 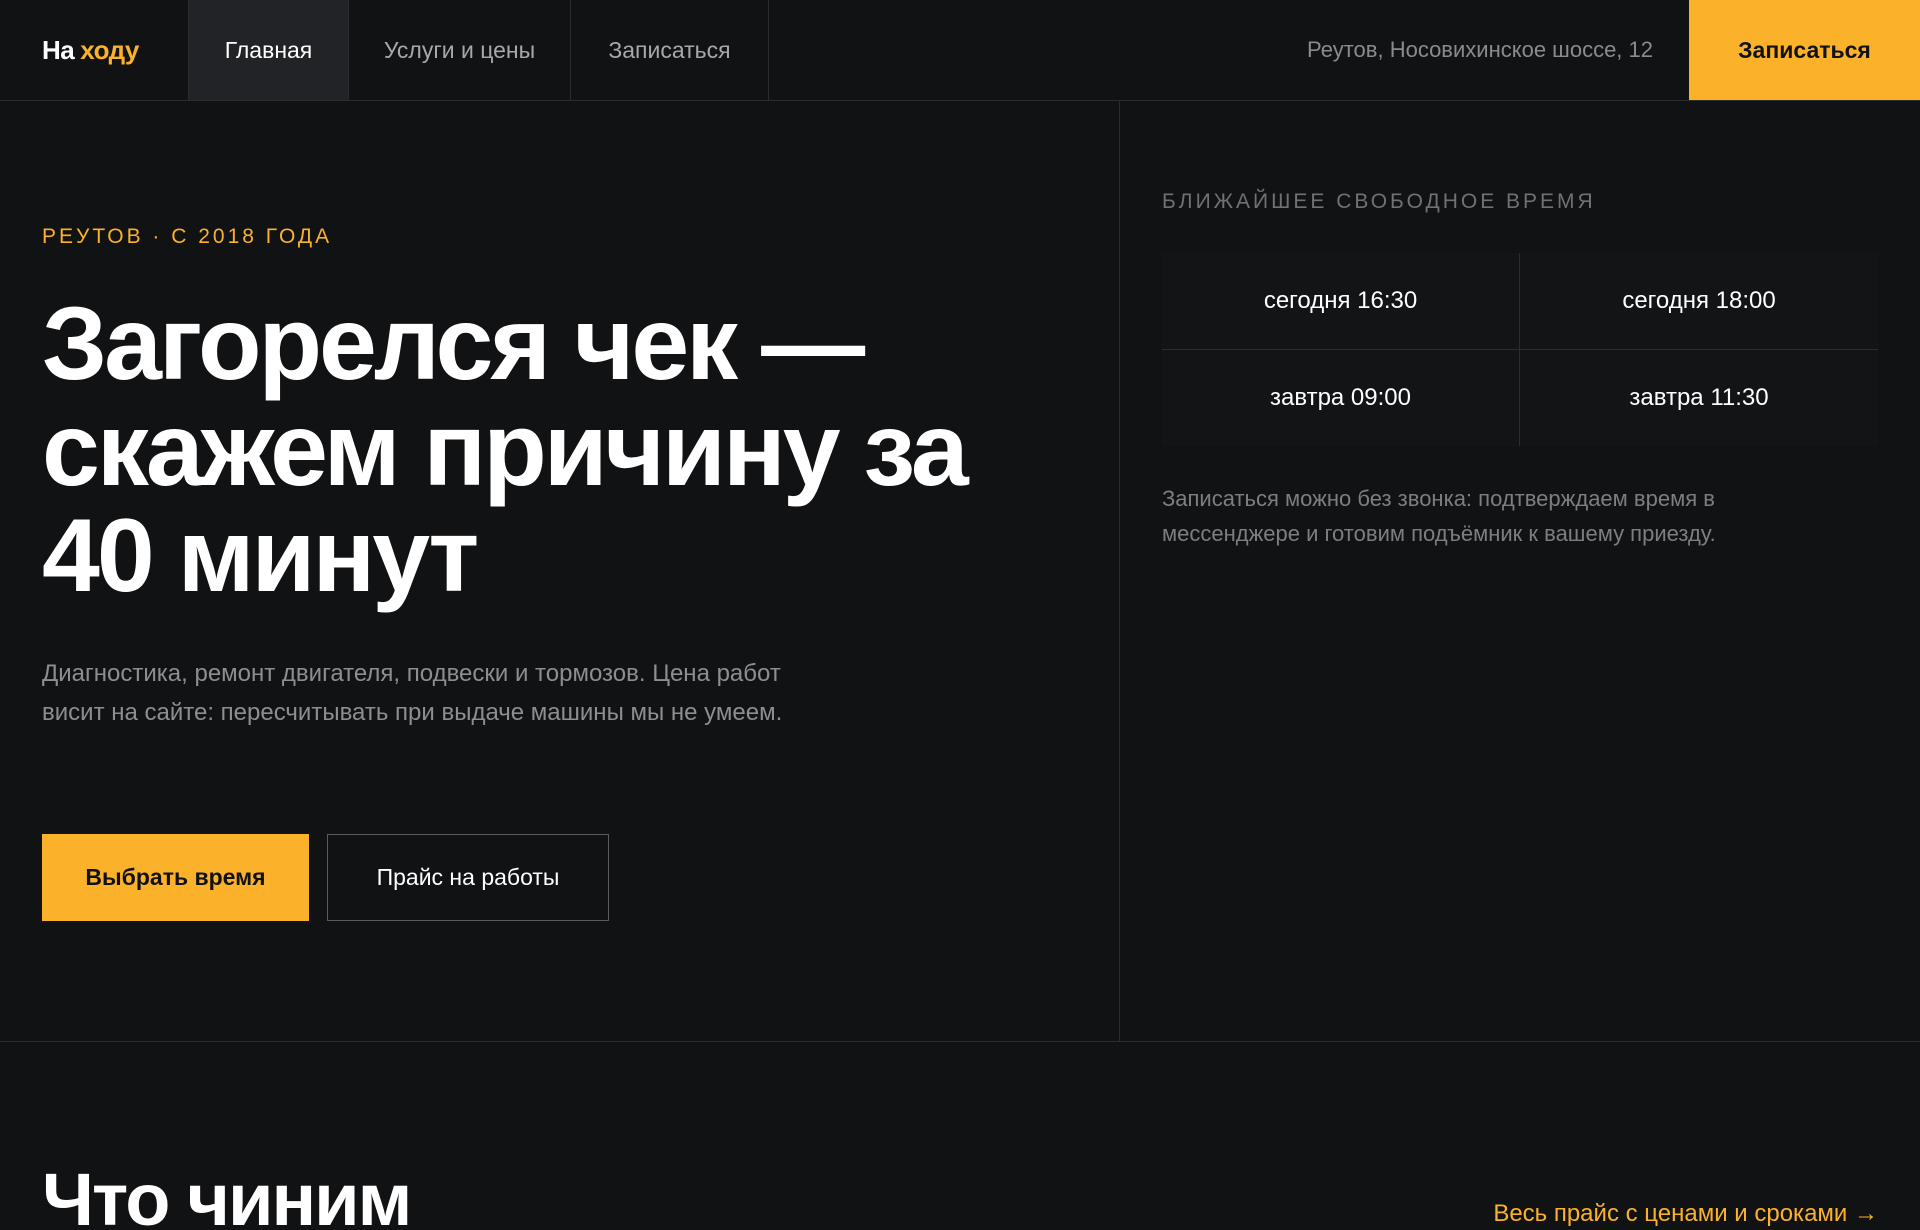 What do you see at coordinates (268, 50) in the screenshot?
I see `nav-item-home: Главная` at bounding box center [268, 50].